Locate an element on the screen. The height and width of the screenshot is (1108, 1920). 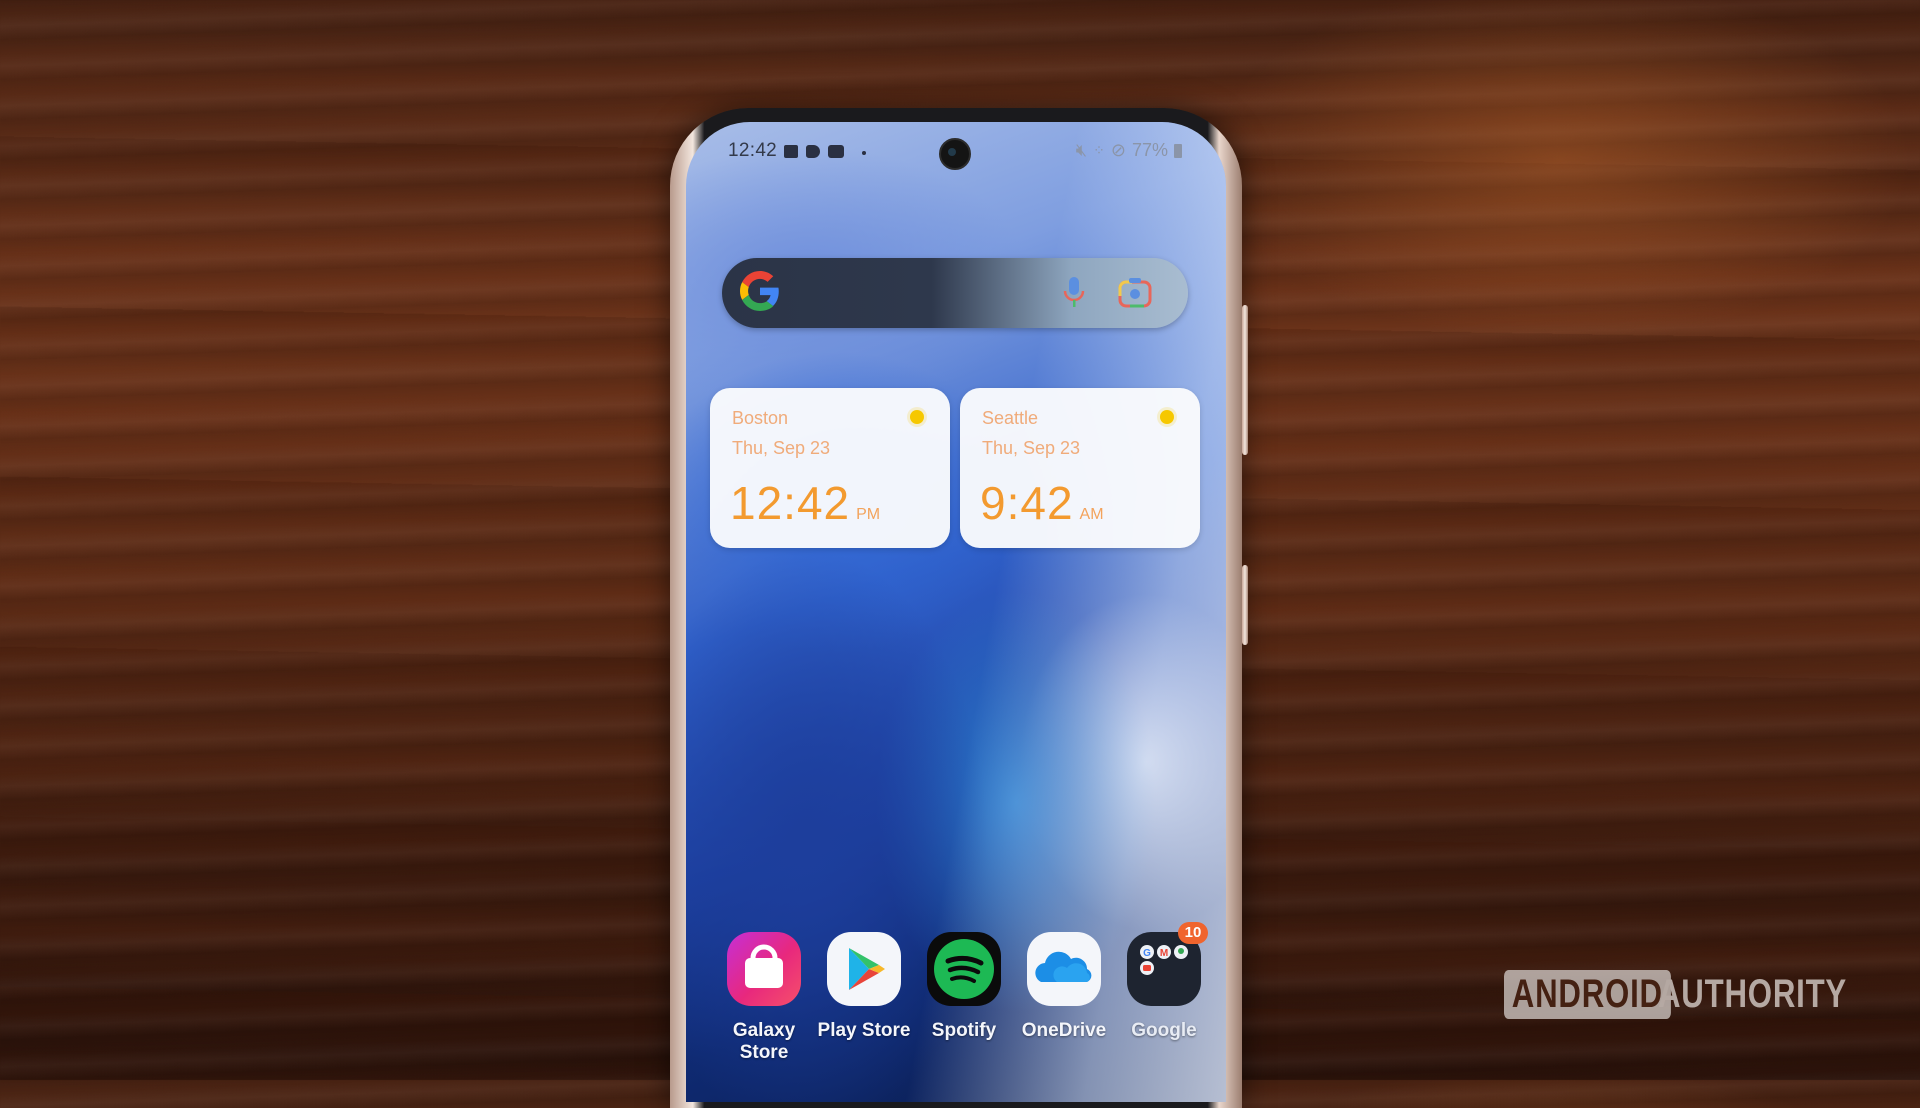
clock-widget-boston: Boston Thu, Sep 23 12:42 PM is located at coordinates (830, 468).